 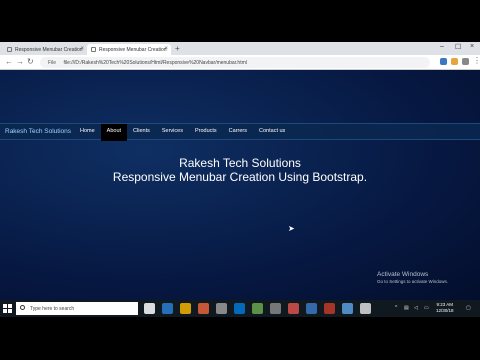 I want to click on app-icon, so click(x=365, y=308).